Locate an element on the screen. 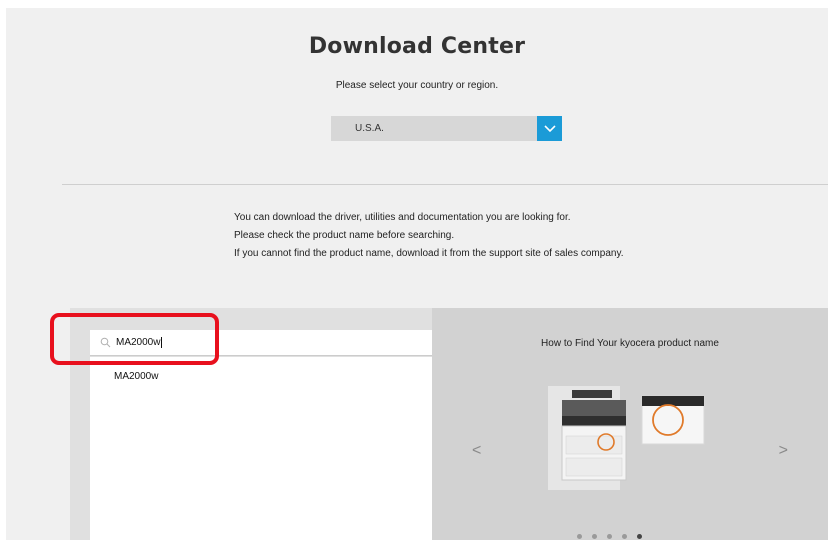 Image resolution: width=828 pixels, height=548 pixels. search-suggestions: MA2000w is located at coordinates (261, 448).